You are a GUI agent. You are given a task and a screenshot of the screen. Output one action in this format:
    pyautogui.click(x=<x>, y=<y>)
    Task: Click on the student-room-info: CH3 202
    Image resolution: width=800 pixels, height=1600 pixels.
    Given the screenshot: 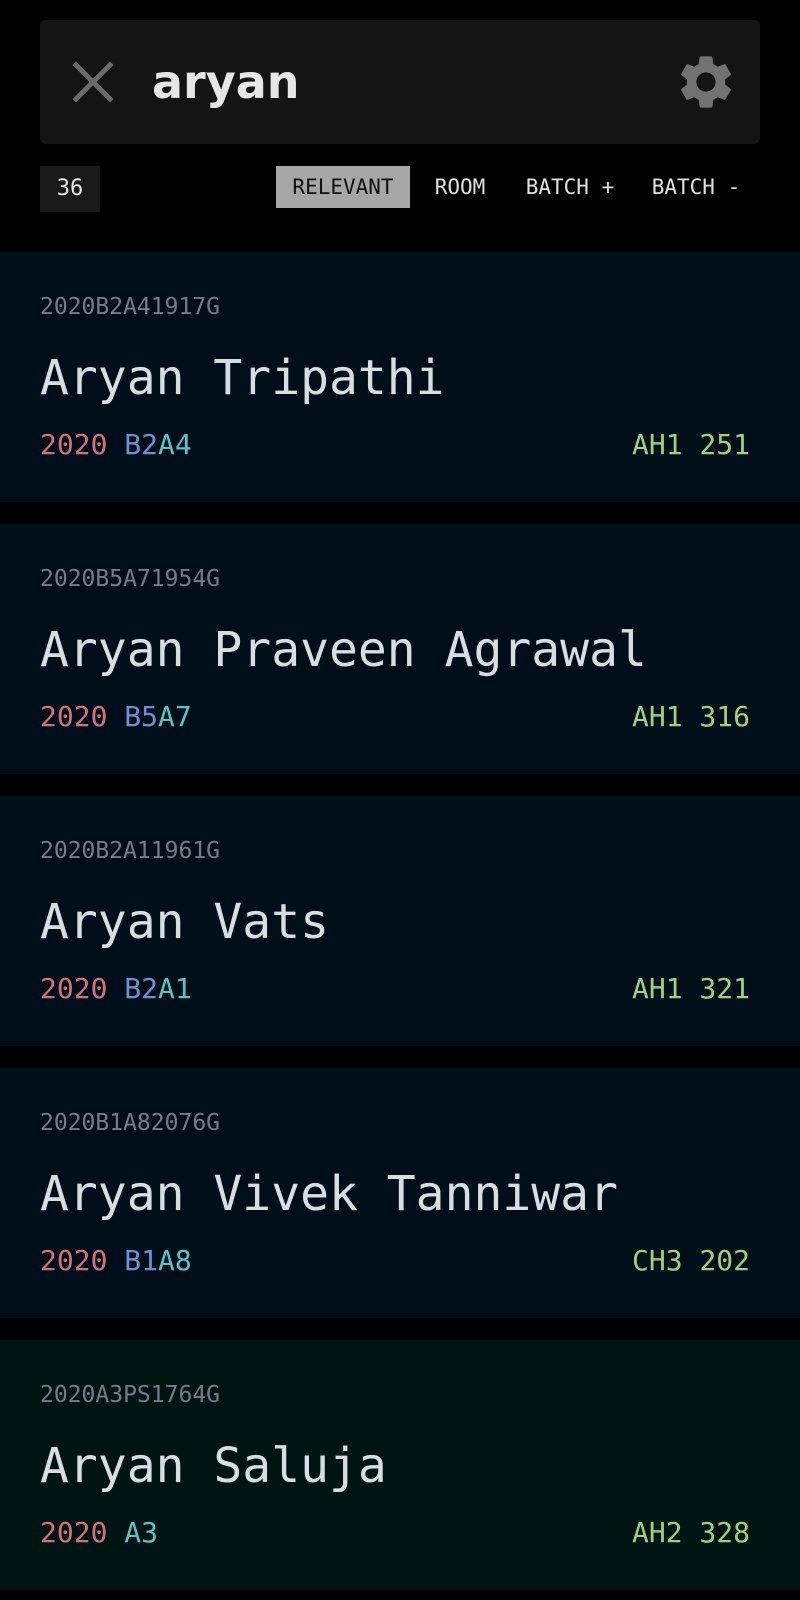 What is the action you would take?
    pyautogui.click(x=691, y=1260)
    